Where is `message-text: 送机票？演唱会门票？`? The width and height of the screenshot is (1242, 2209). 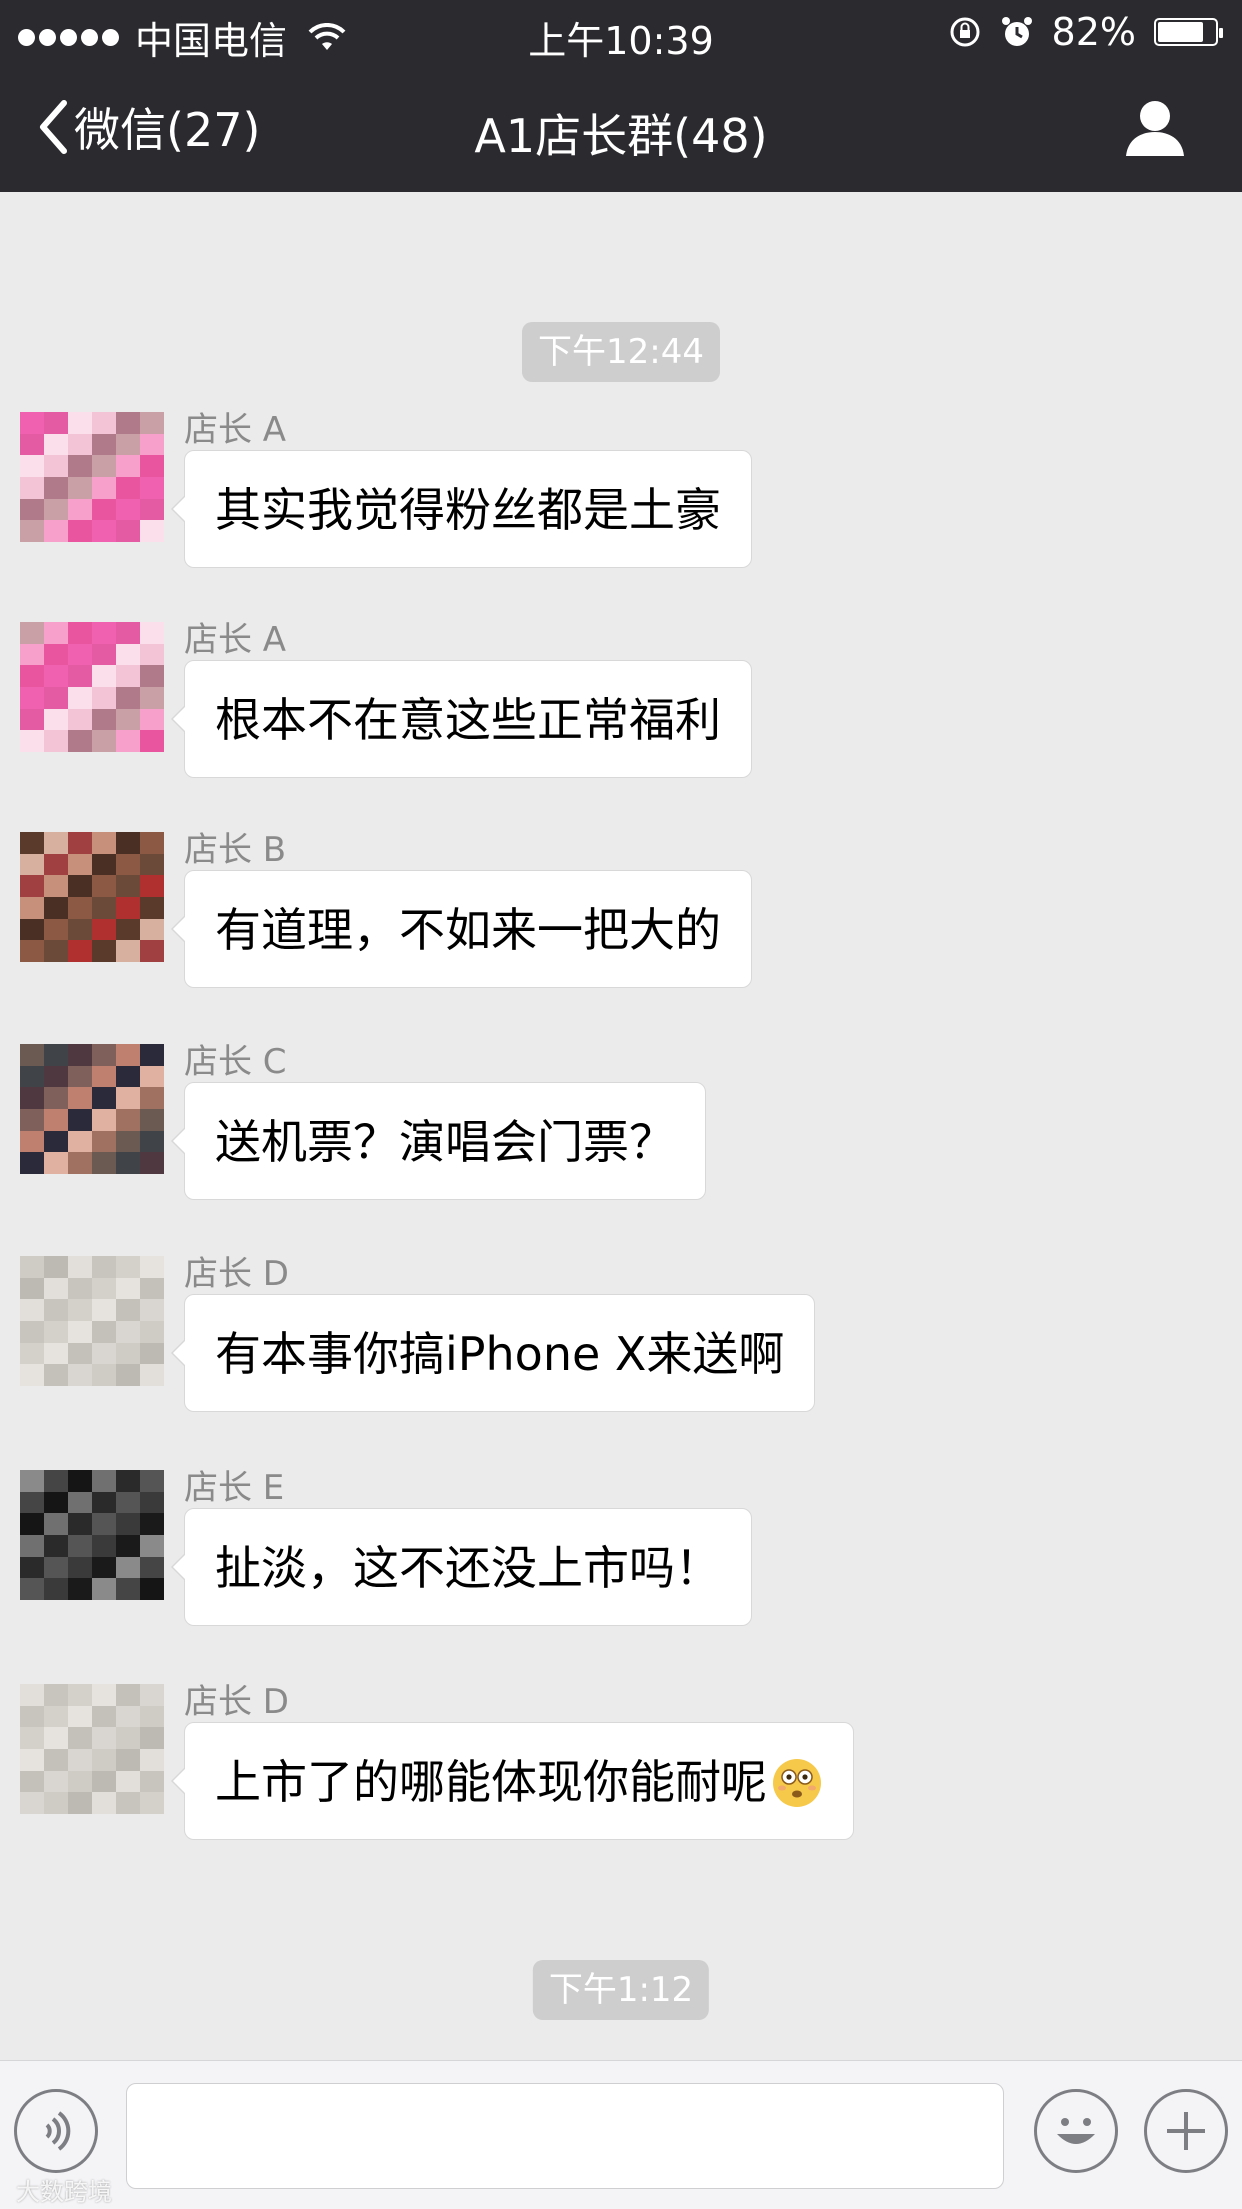 message-text: 送机票？演唱会门票？ is located at coordinates (445, 1142).